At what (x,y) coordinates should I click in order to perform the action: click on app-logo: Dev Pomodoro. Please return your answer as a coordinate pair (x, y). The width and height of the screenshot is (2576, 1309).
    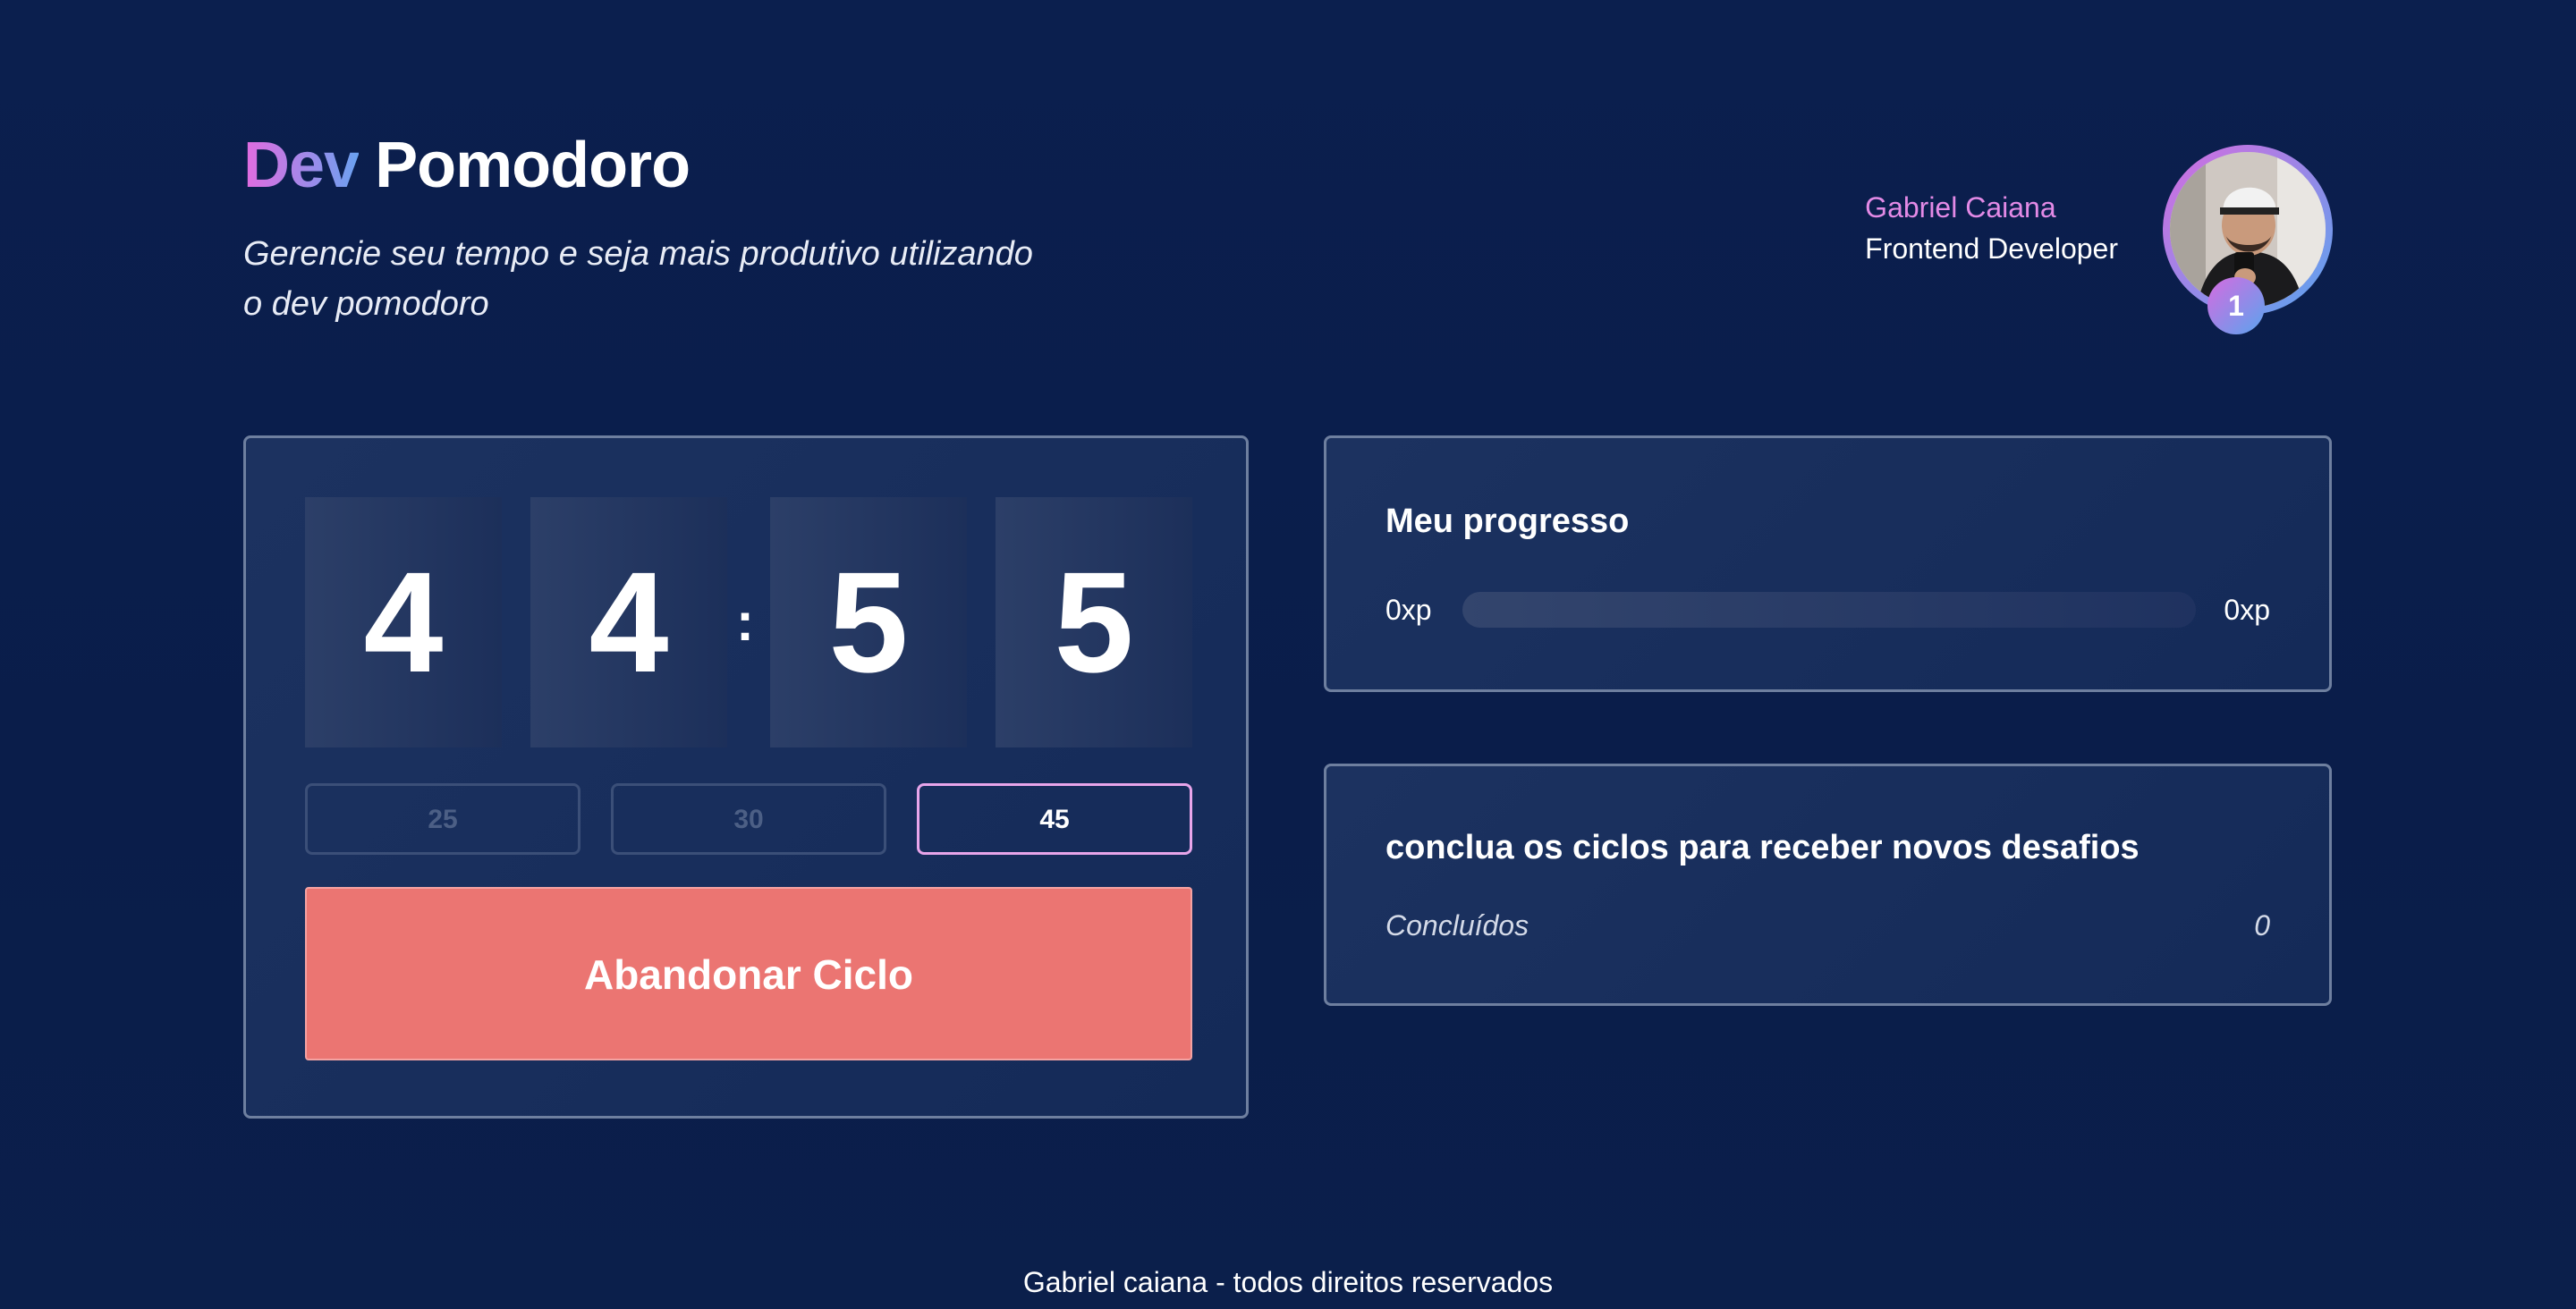
    Looking at the image, I should click on (467, 165).